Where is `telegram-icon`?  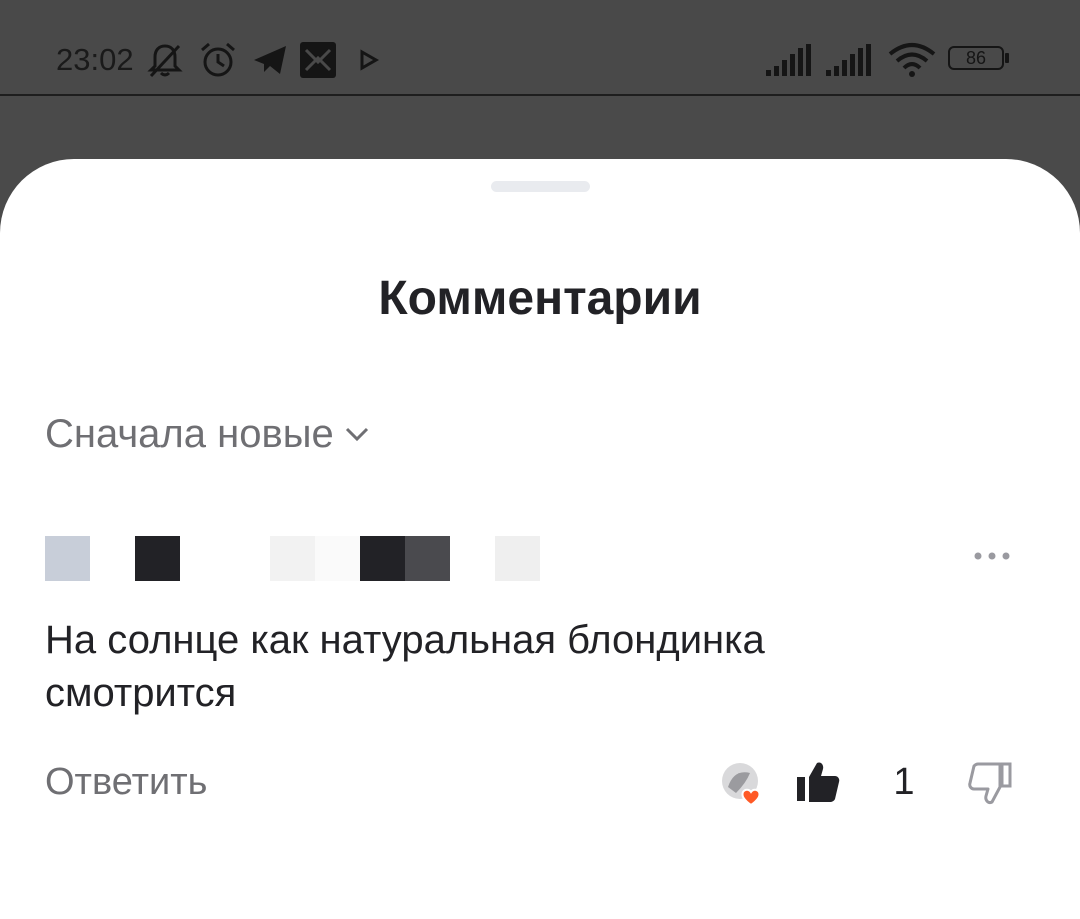 telegram-icon is located at coordinates (270, 60).